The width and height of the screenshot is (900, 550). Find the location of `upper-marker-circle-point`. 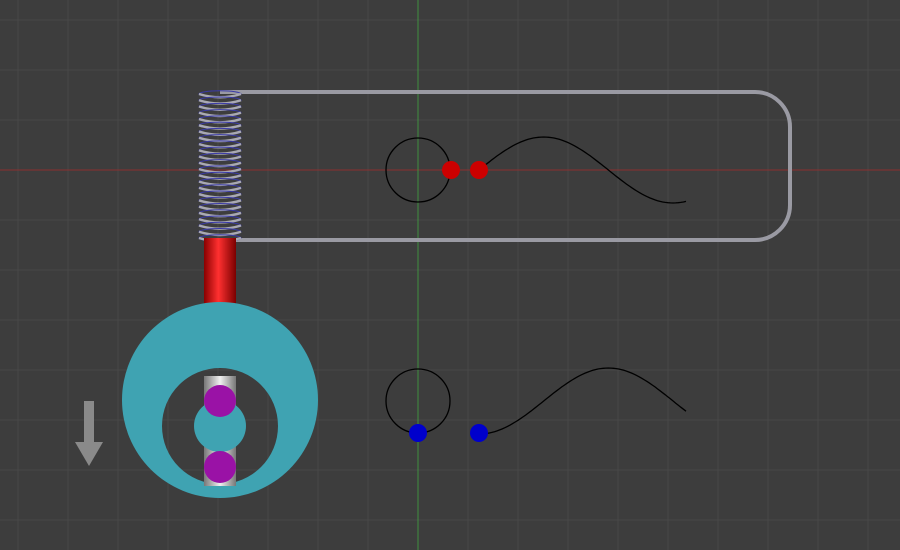

upper-marker-circle-point is located at coordinates (451, 170).